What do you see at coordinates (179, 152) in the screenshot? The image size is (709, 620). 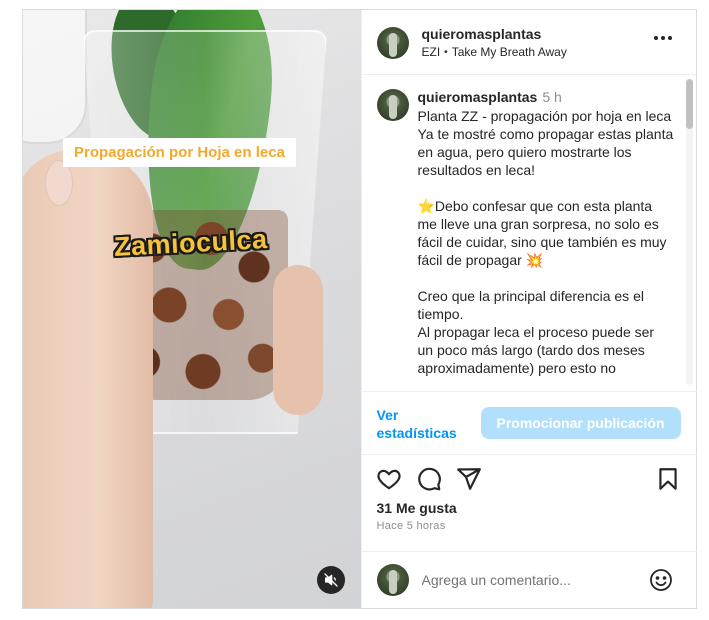 I see `media-overlay-title: Propagación por Hoja en leca` at bounding box center [179, 152].